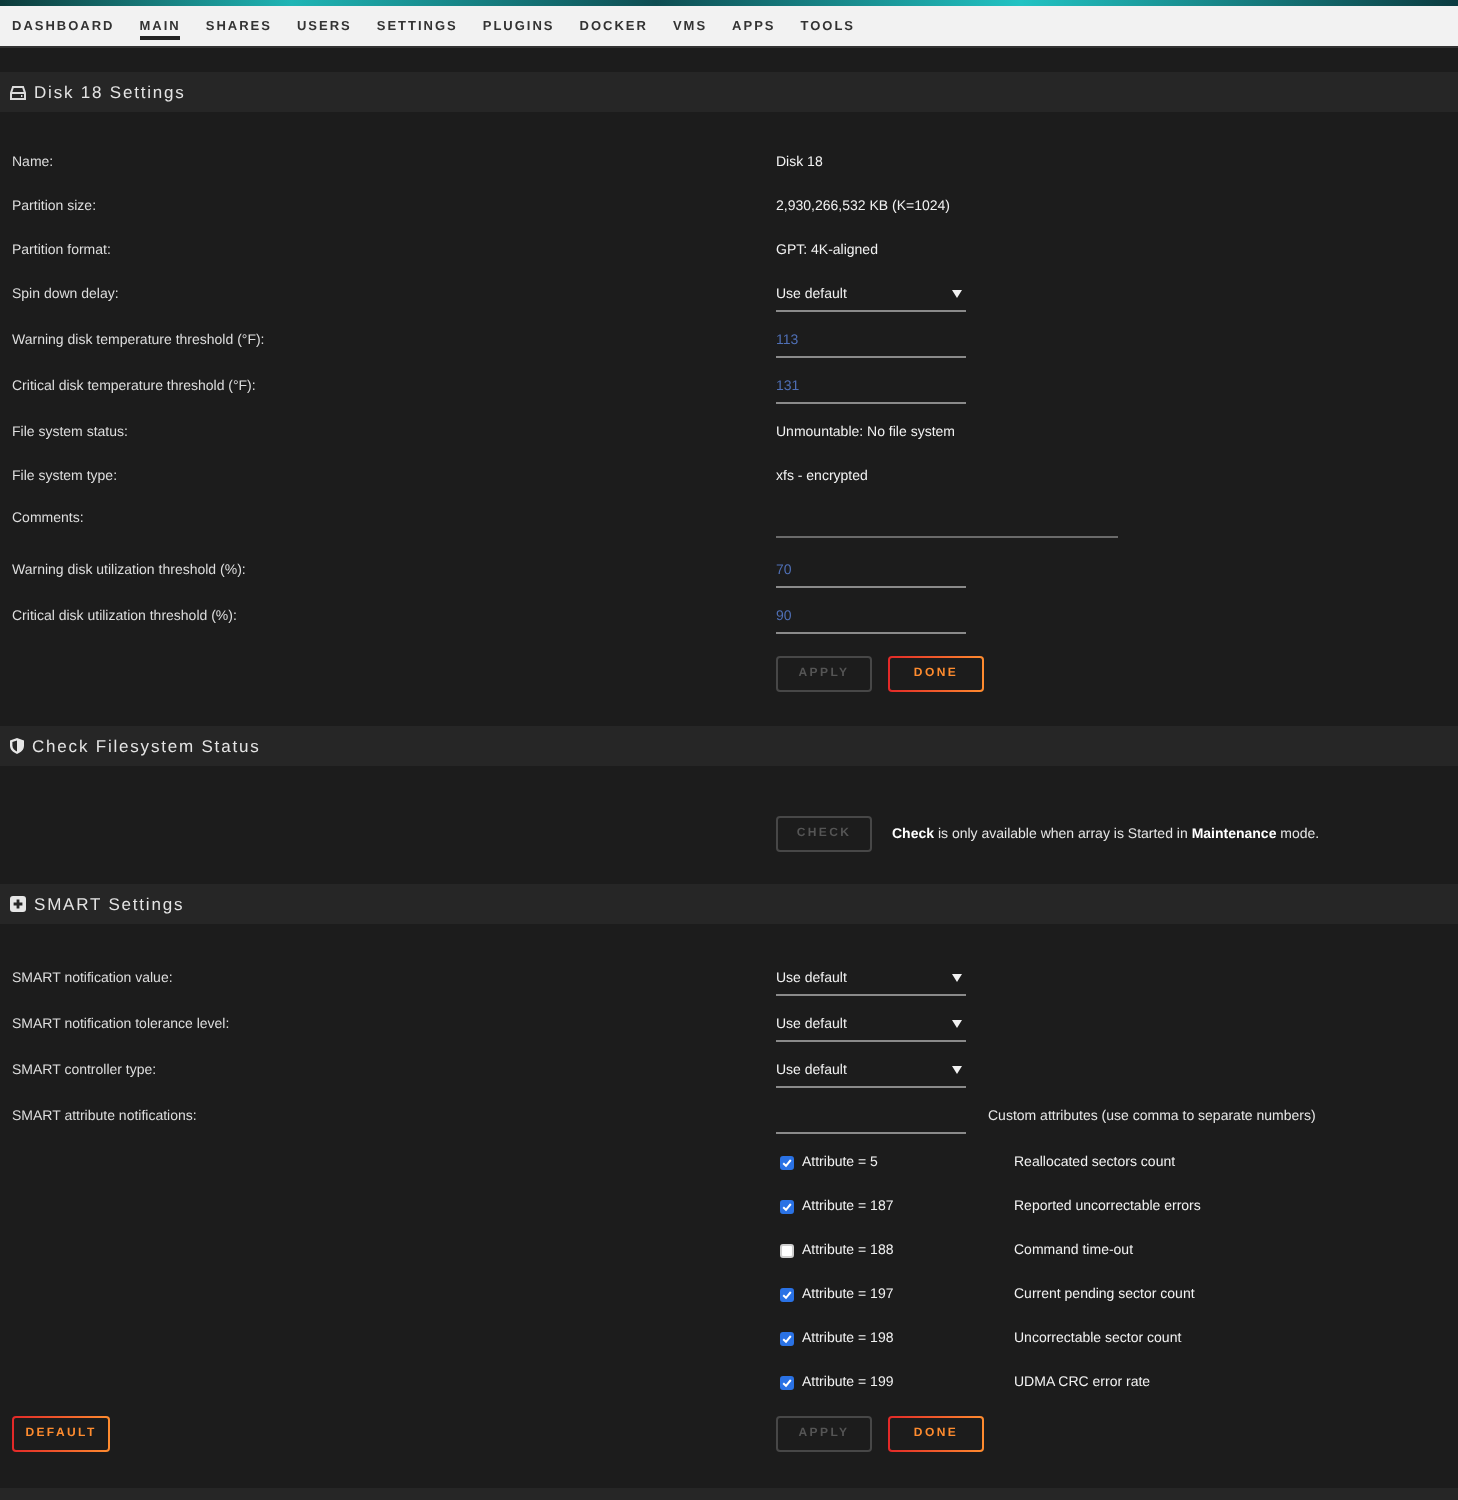 The height and width of the screenshot is (1500, 1458). Describe the element at coordinates (110, 92) in the screenshot. I see `section-title: Disk 18 Settings` at that location.